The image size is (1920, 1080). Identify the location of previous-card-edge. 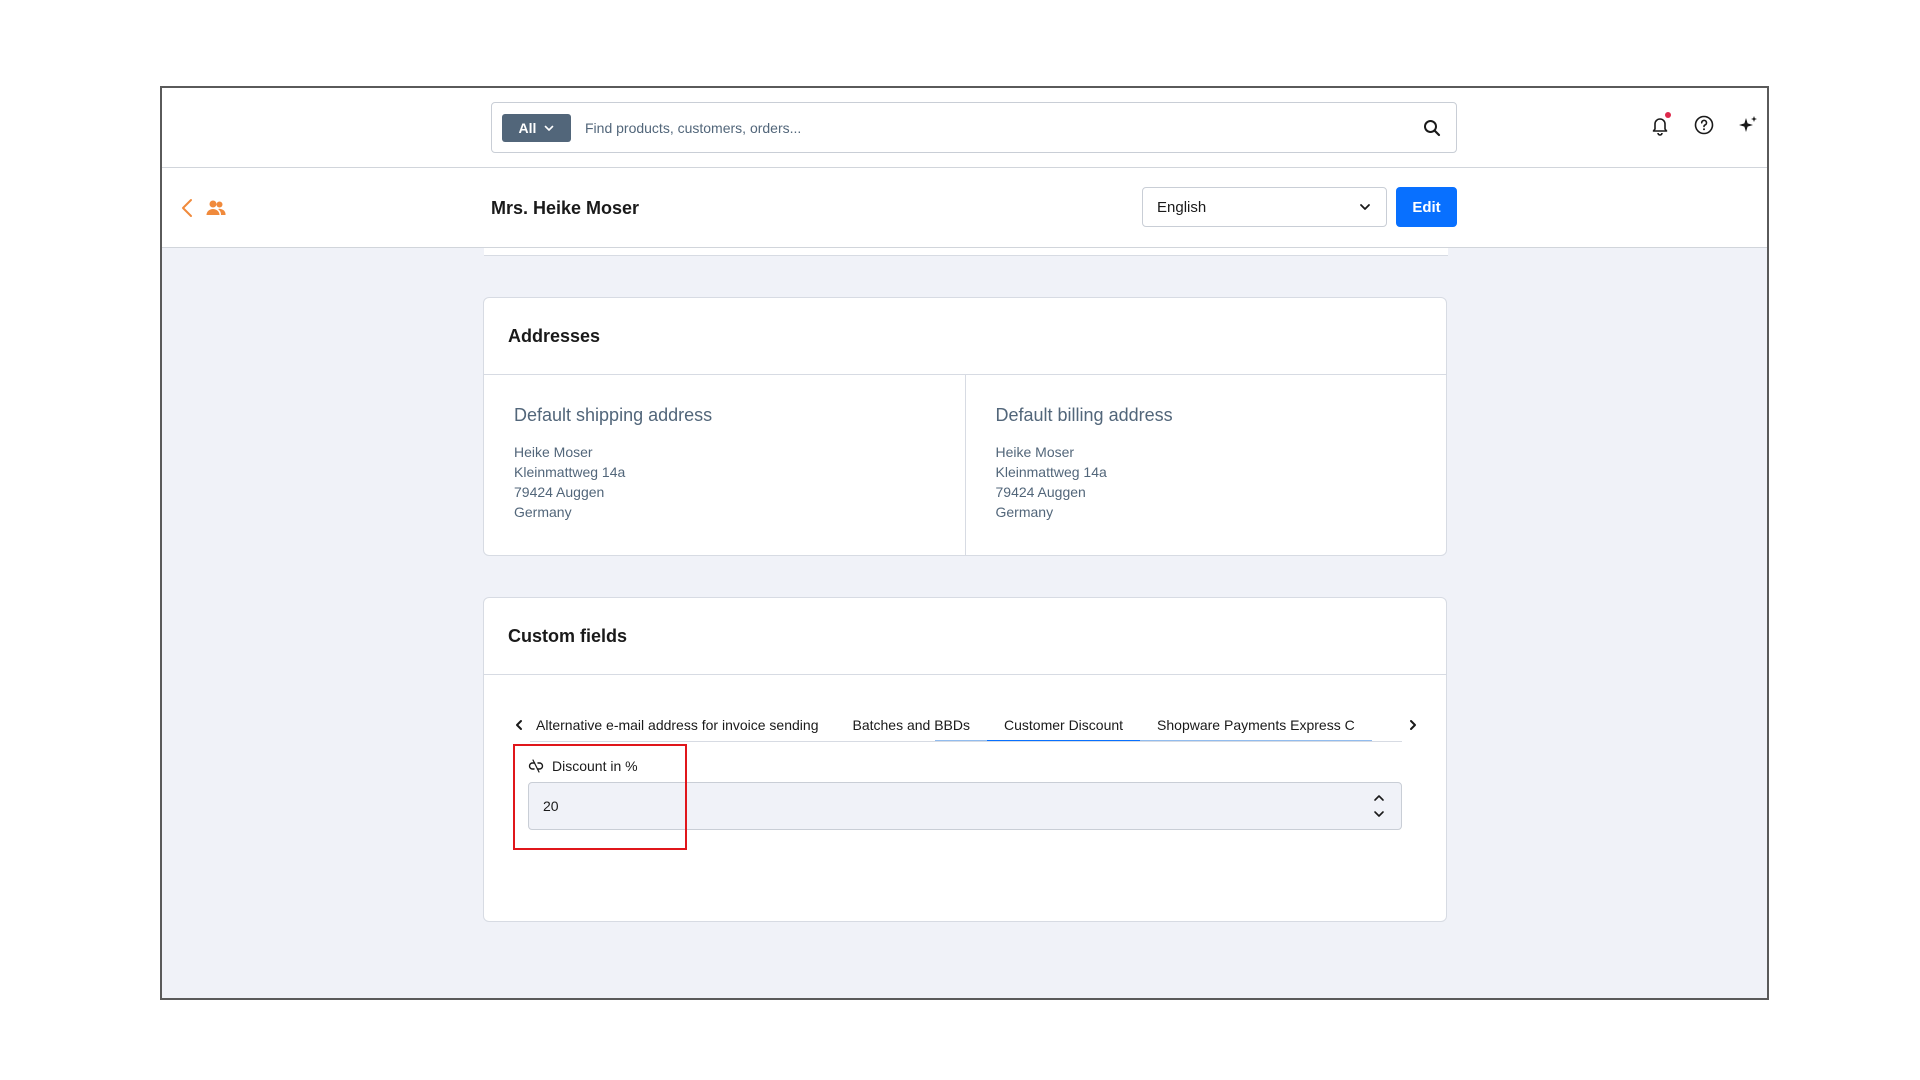
(966, 252).